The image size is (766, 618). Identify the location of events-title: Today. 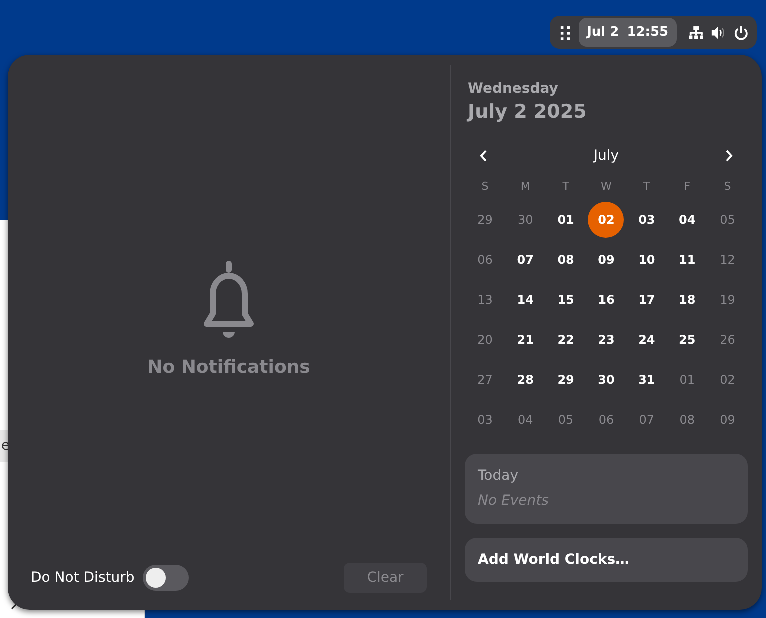
(499, 476).